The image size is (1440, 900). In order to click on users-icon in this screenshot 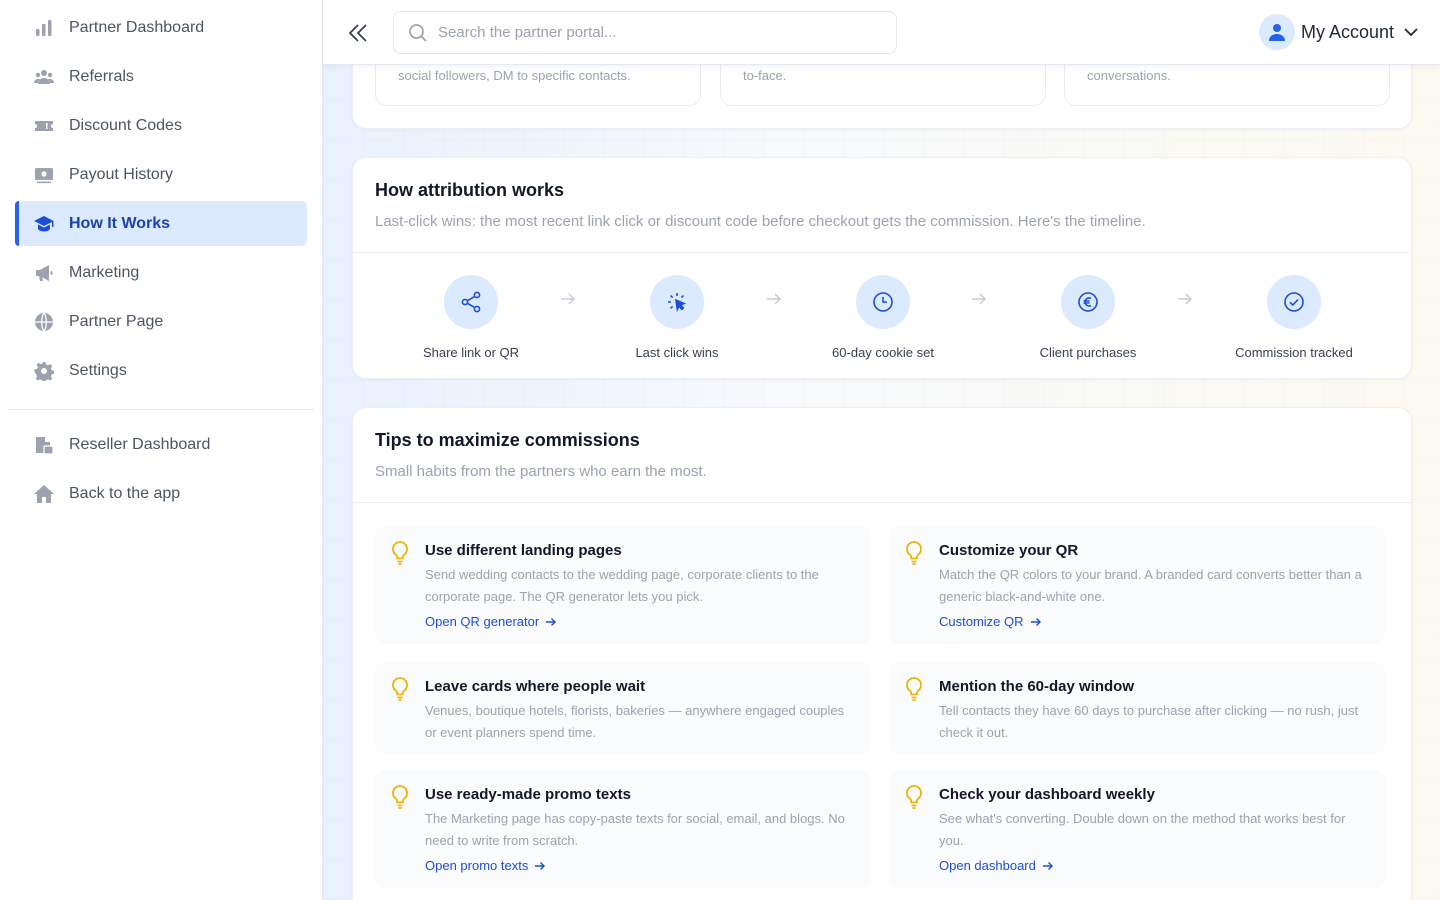, I will do `click(44, 77)`.